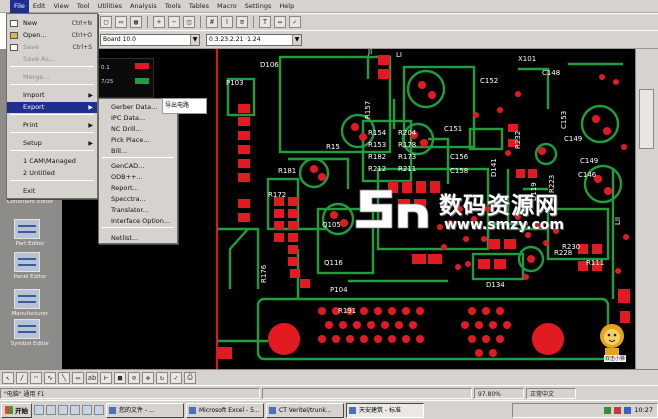  What do you see at coordinates (52, 95) in the screenshot?
I see `file-menu-item: Import ▶` at bounding box center [52, 95].